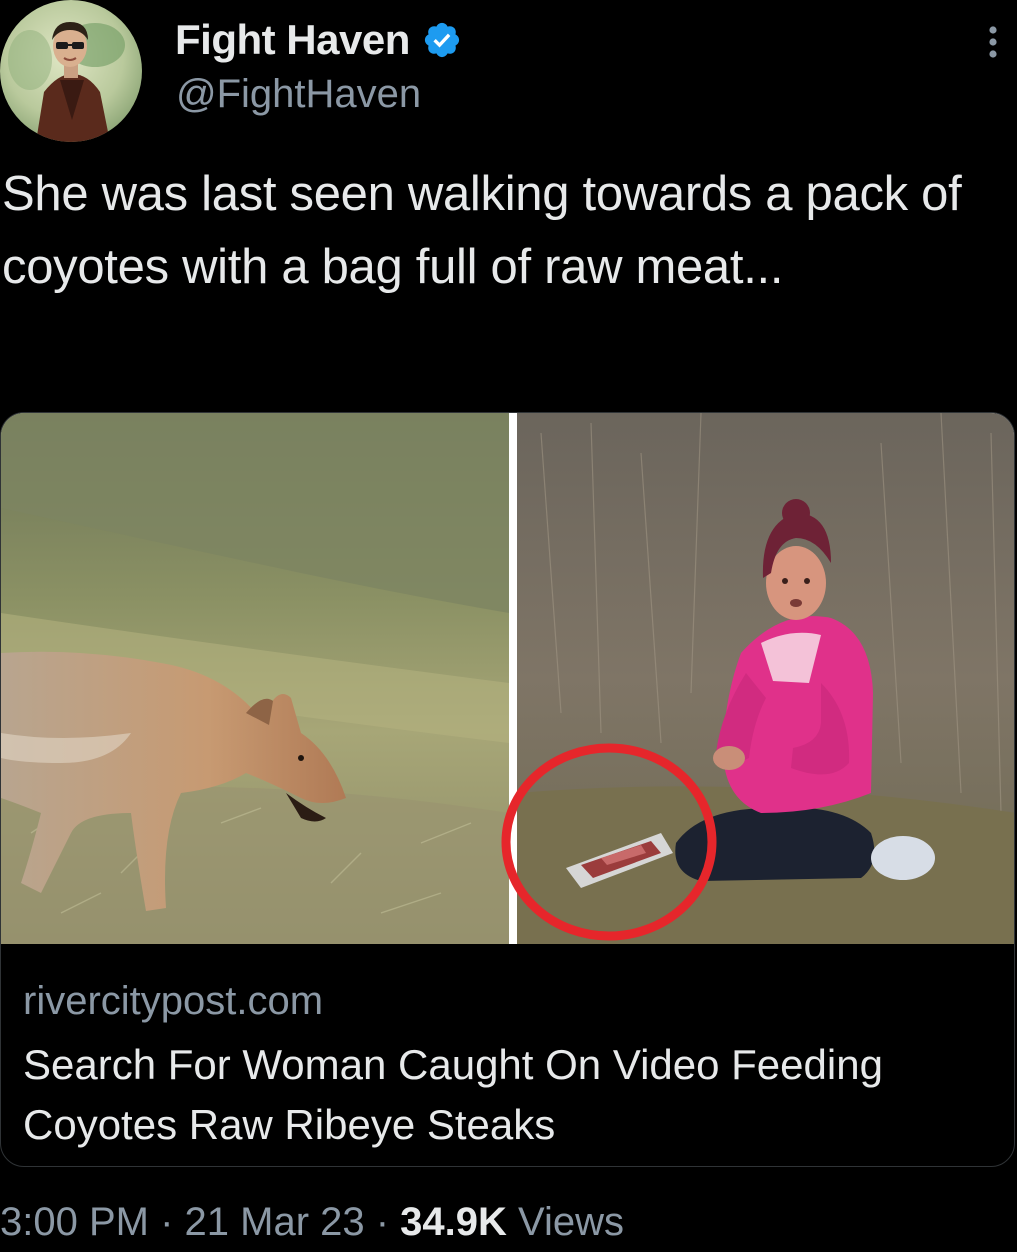  What do you see at coordinates (275, 1222) in the screenshot?
I see `tweet-date: 21 Mar 23` at bounding box center [275, 1222].